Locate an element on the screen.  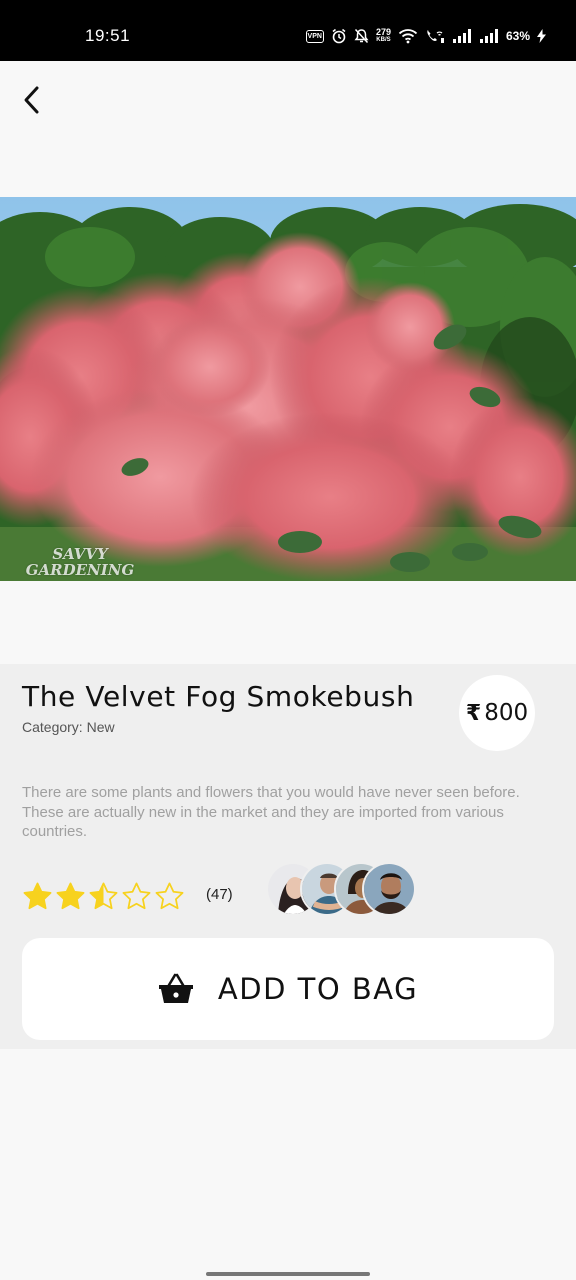
back-button is located at coordinates (32, 100).